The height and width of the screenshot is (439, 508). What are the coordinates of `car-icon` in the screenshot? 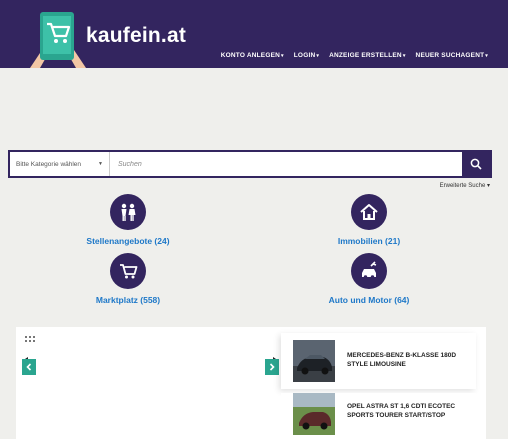 It's located at (369, 270).